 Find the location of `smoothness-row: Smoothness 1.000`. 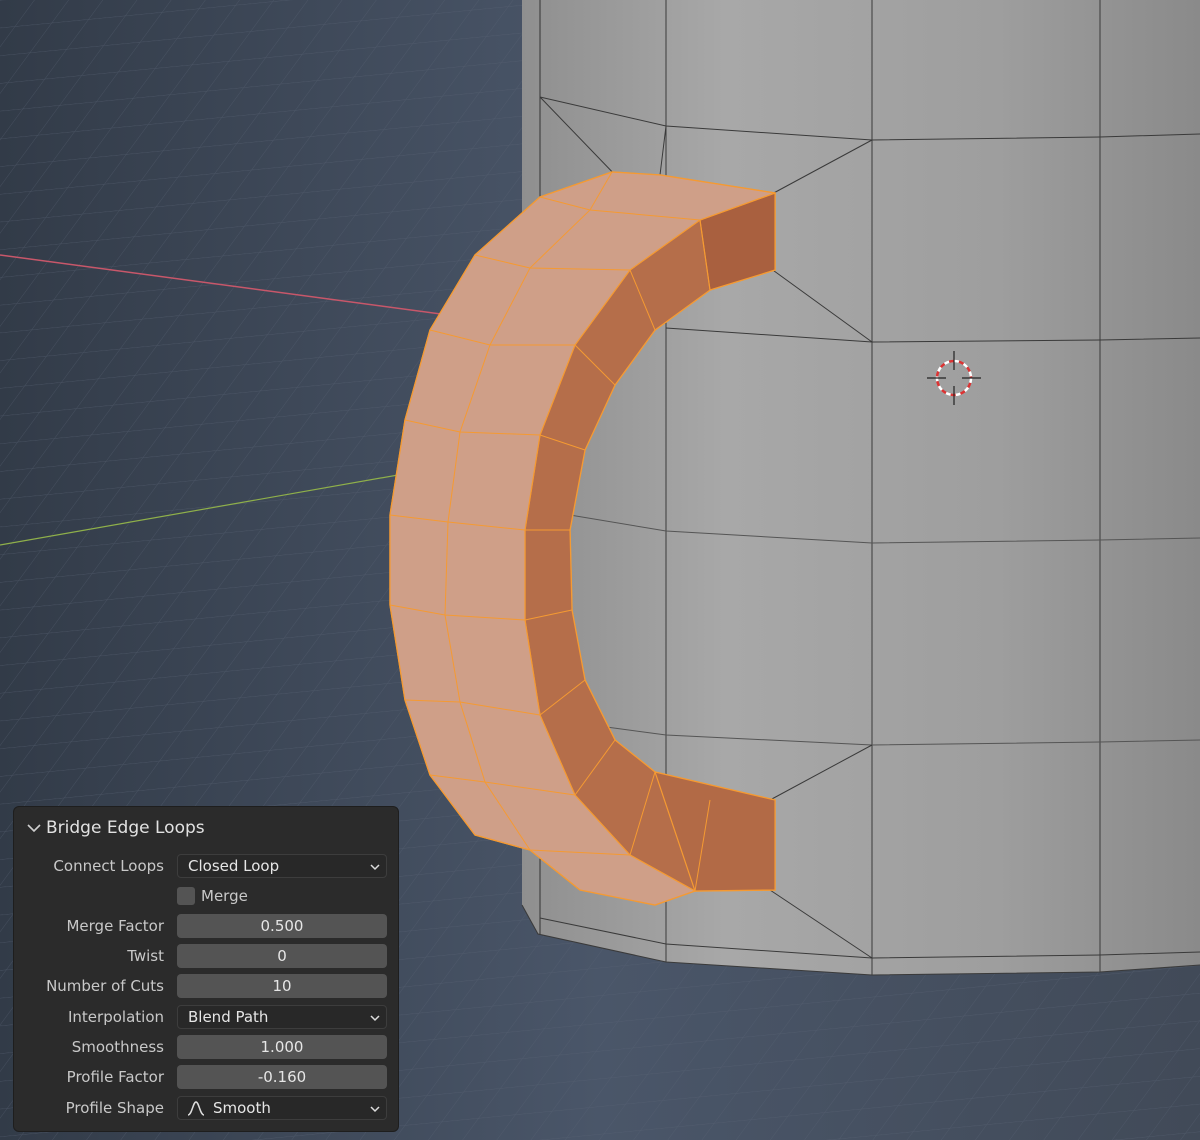

smoothness-row: Smoothness 1.000 is located at coordinates (206, 1047).